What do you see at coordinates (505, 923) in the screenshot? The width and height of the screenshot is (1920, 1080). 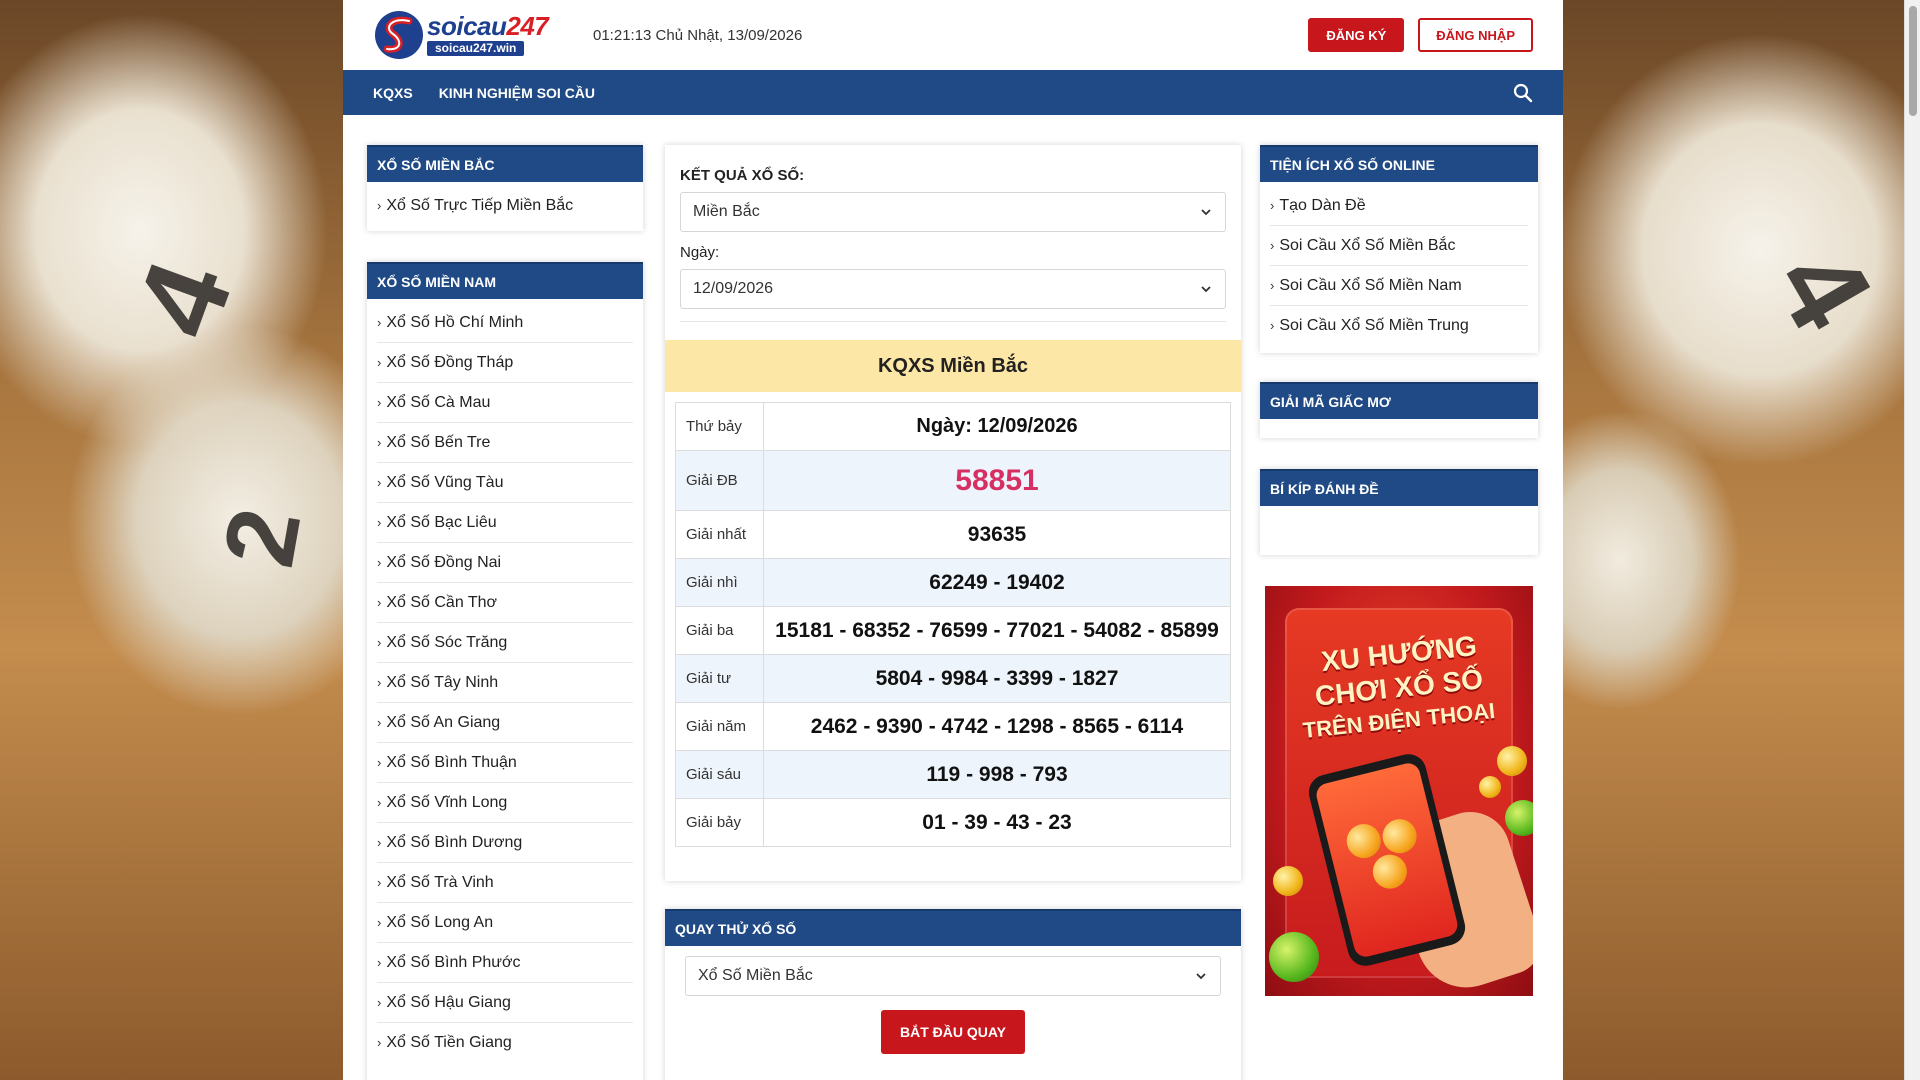 I see `link-long-an: › Xổ Số Long An` at bounding box center [505, 923].